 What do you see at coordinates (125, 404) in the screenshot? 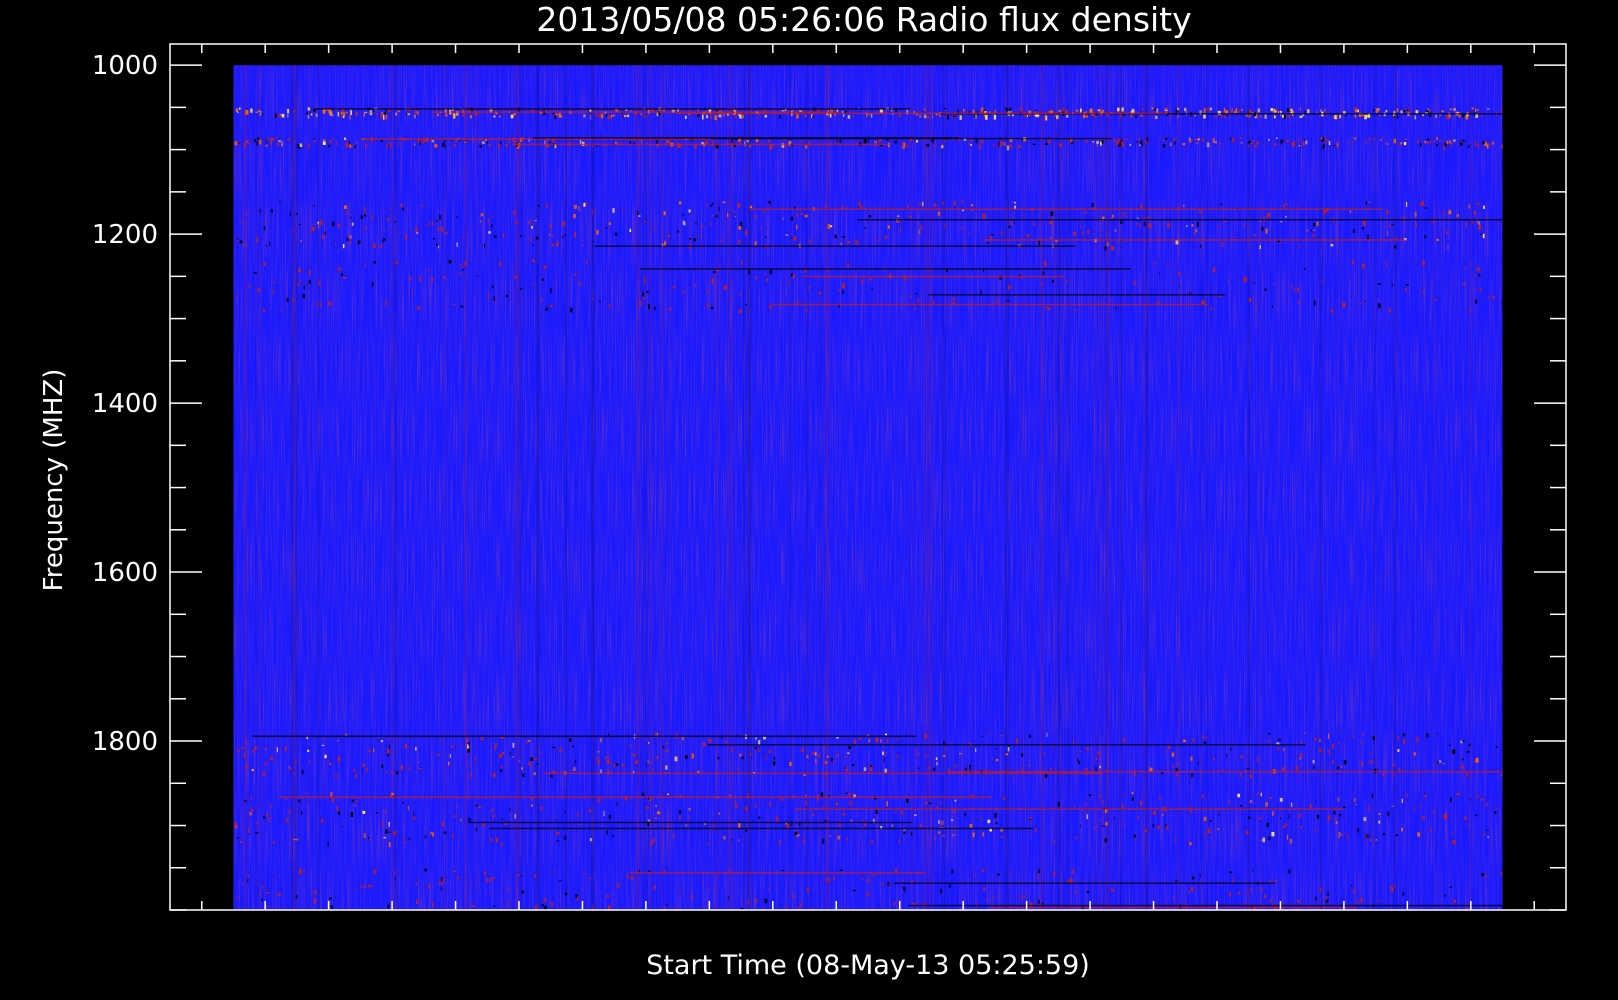
I see `y-tick-label: 1400` at bounding box center [125, 404].